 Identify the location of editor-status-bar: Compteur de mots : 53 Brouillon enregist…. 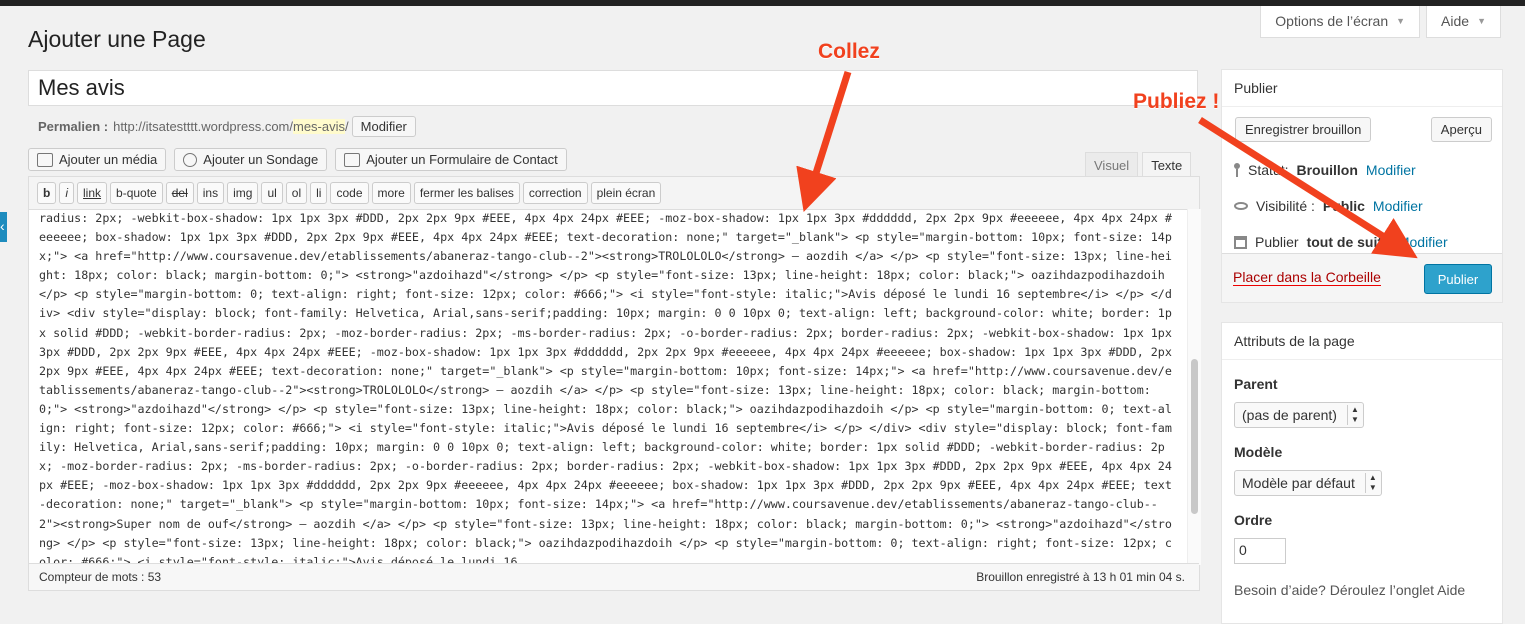
(614, 576).